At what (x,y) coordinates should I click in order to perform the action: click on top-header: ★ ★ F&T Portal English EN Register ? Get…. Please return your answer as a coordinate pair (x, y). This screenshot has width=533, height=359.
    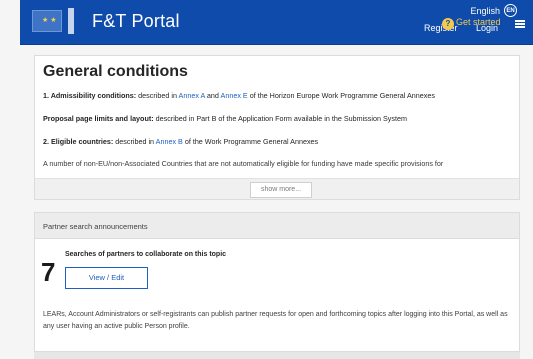
    Looking at the image, I should click on (276, 22).